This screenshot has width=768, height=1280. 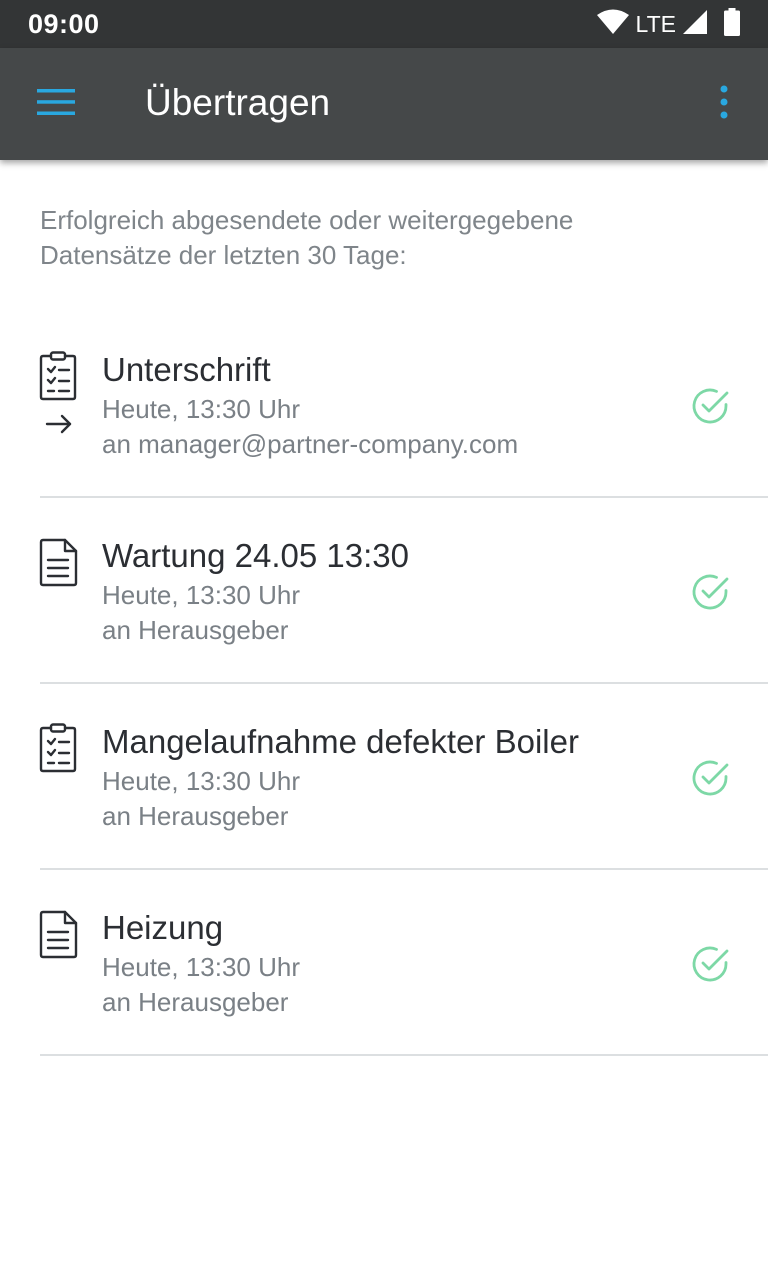 What do you see at coordinates (732, 24) in the screenshot?
I see `battery-icon` at bounding box center [732, 24].